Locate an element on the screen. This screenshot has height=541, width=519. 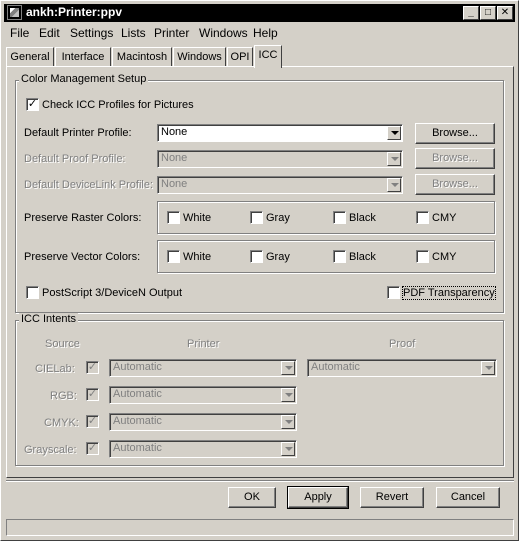
revert-button: Revert is located at coordinates (392, 497).